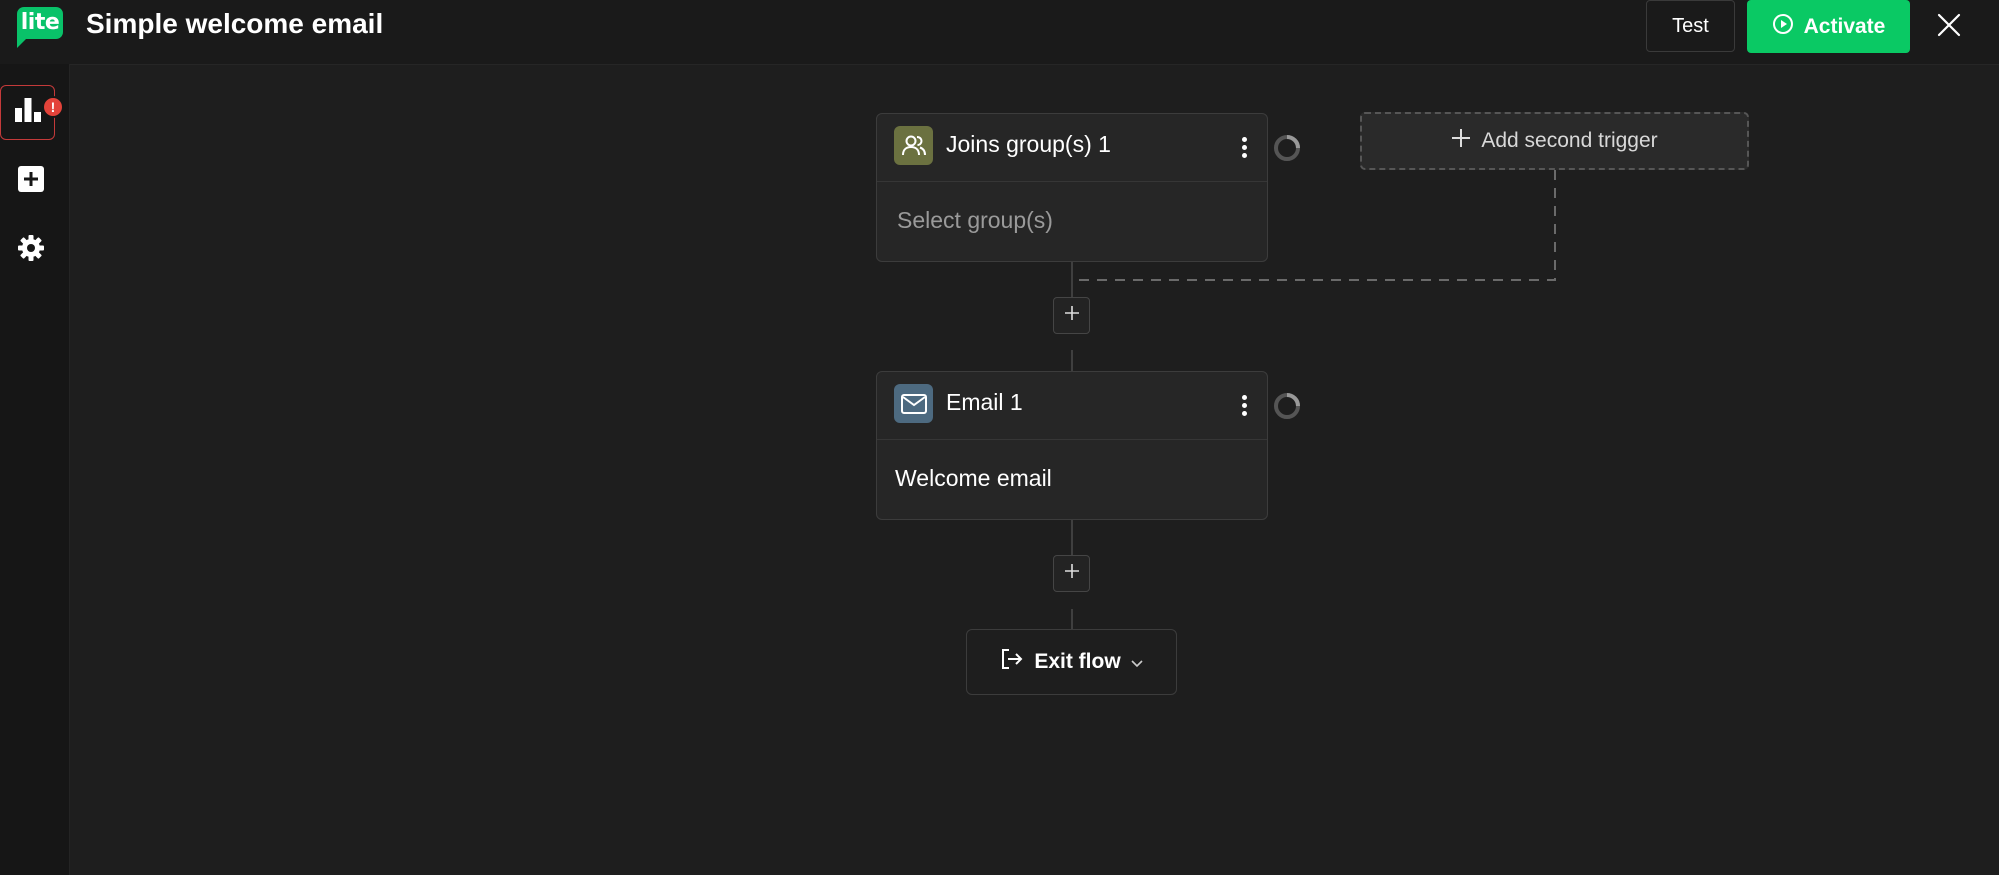 This screenshot has width=1999, height=875. I want to click on email-node: Email 1 Welcome email, so click(1072, 445).